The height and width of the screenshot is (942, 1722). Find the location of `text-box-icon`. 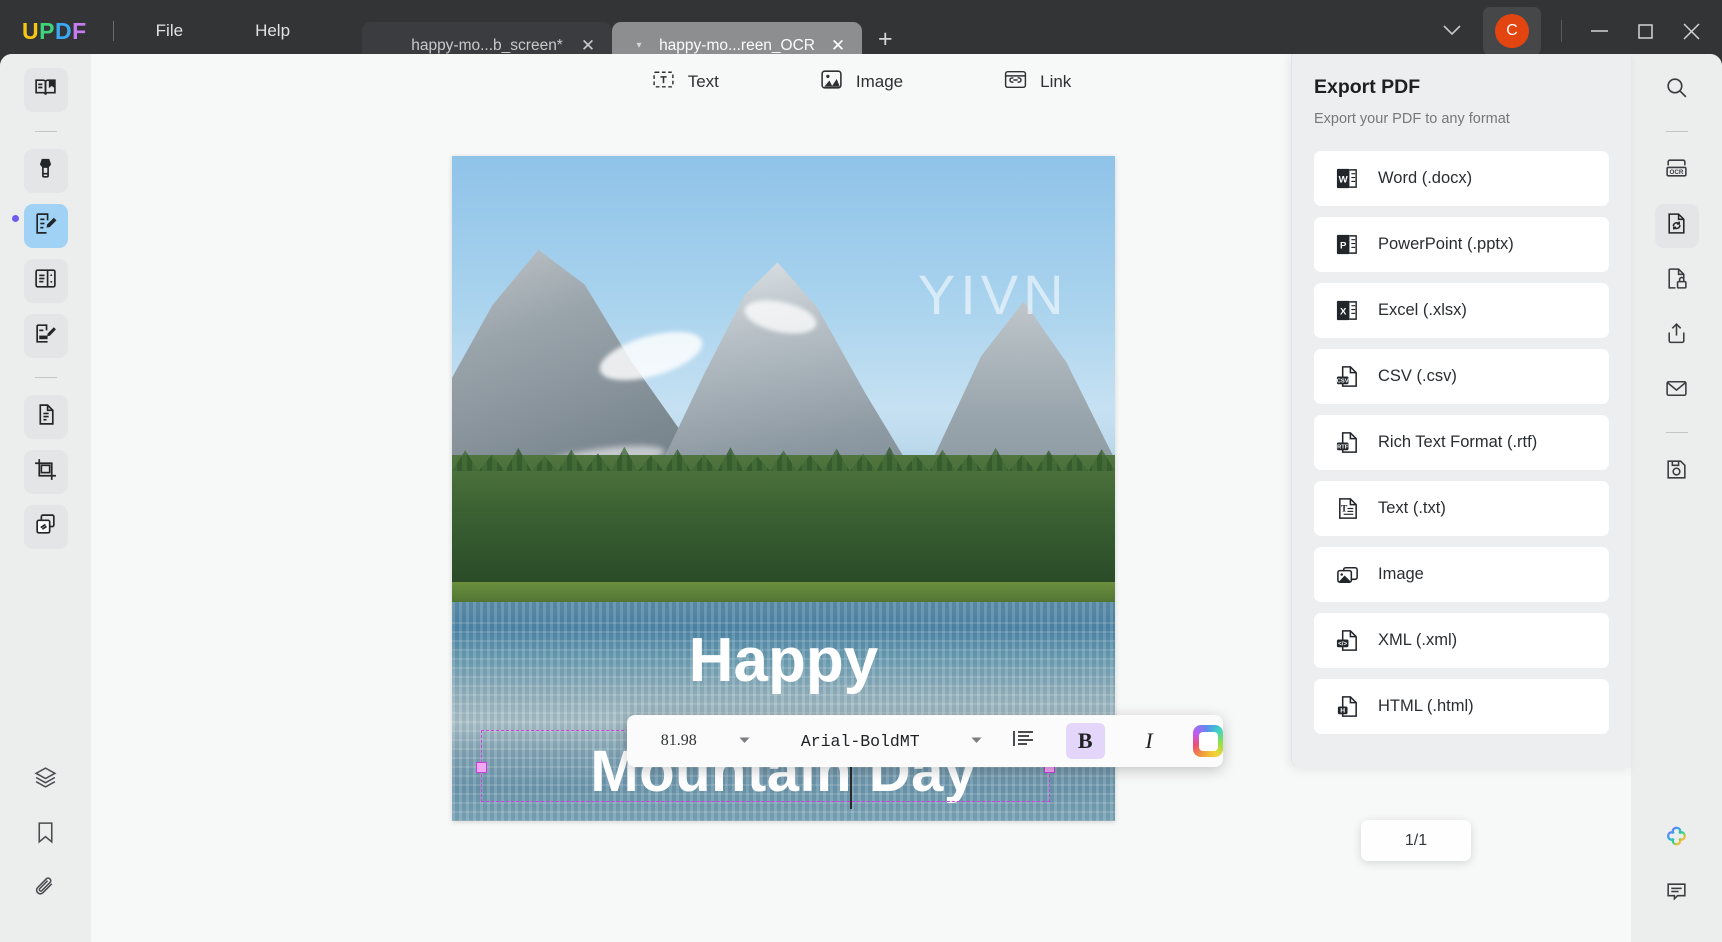

text-box-icon is located at coordinates (663, 82).